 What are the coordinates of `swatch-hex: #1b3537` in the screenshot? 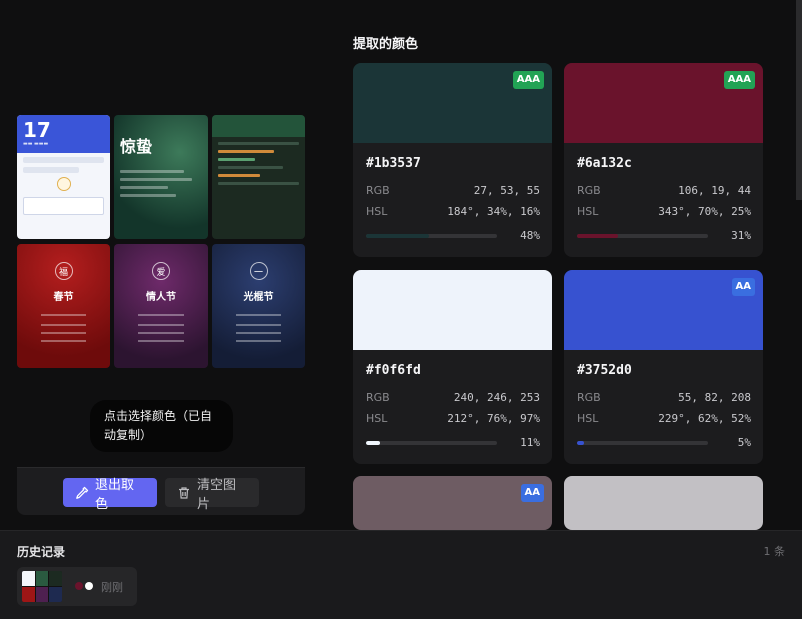 It's located at (393, 163).